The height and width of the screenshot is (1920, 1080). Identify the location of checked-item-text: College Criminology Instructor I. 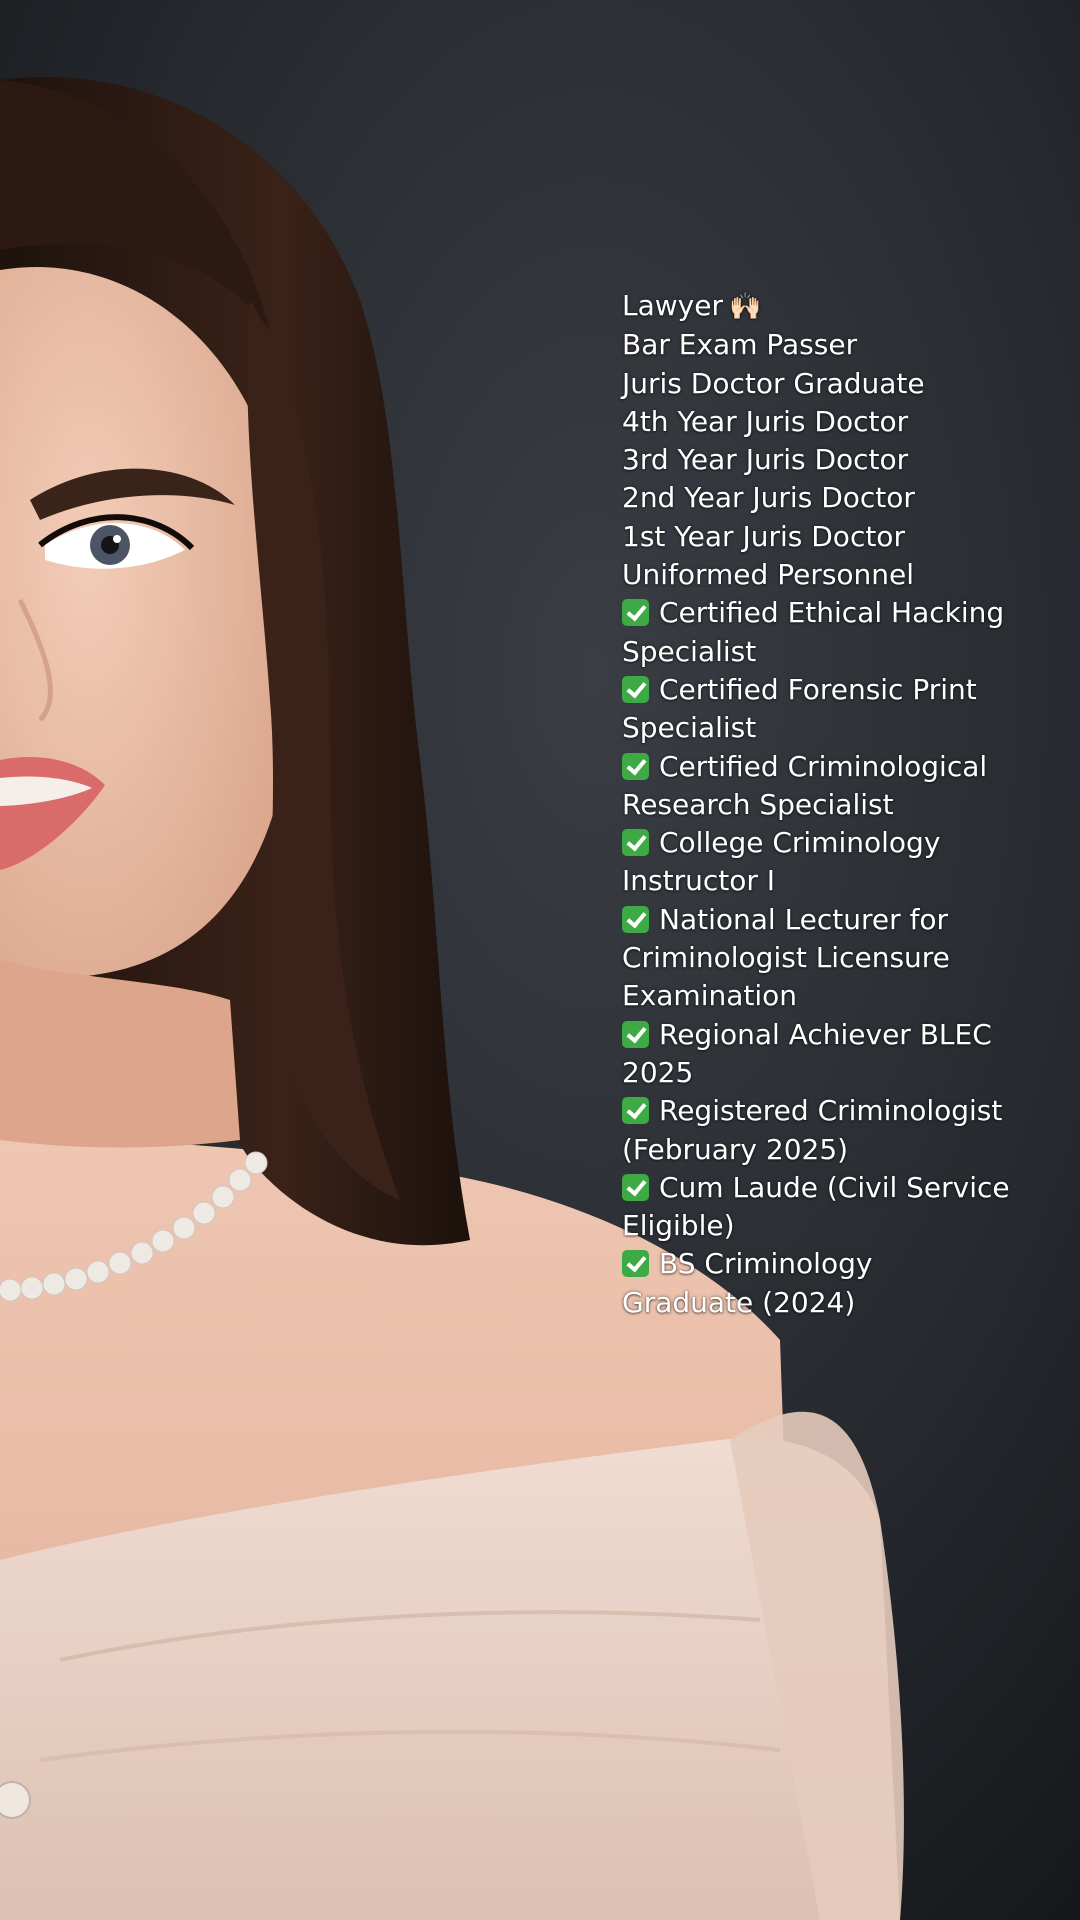
(781, 862).